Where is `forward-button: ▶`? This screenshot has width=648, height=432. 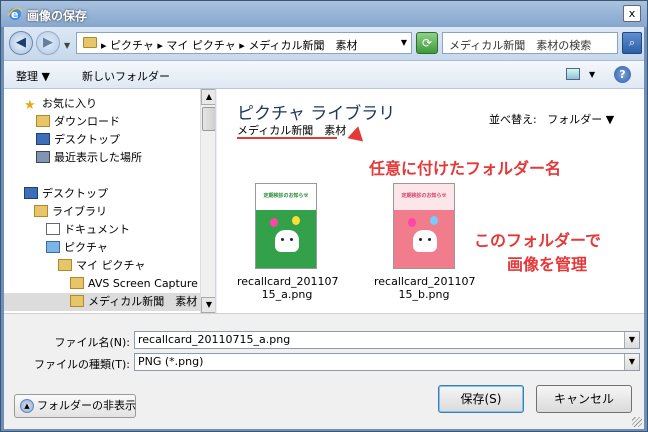 forward-button: ▶ is located at coordinates (48, 43).